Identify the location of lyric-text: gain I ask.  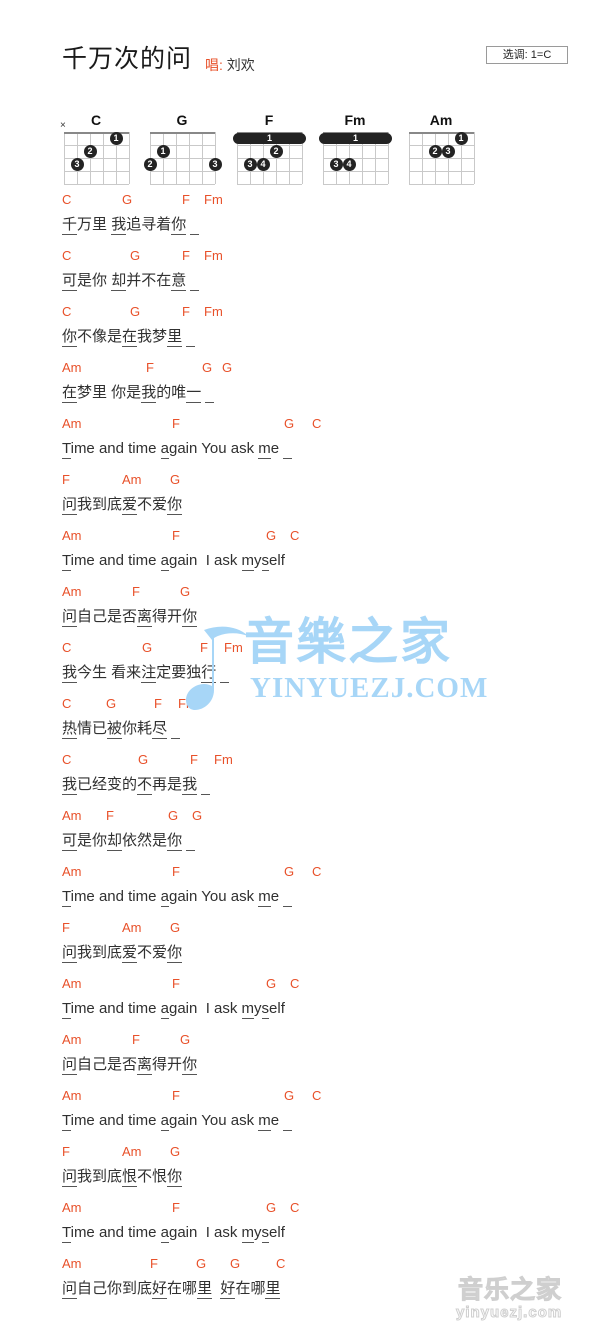
(205, 1008).